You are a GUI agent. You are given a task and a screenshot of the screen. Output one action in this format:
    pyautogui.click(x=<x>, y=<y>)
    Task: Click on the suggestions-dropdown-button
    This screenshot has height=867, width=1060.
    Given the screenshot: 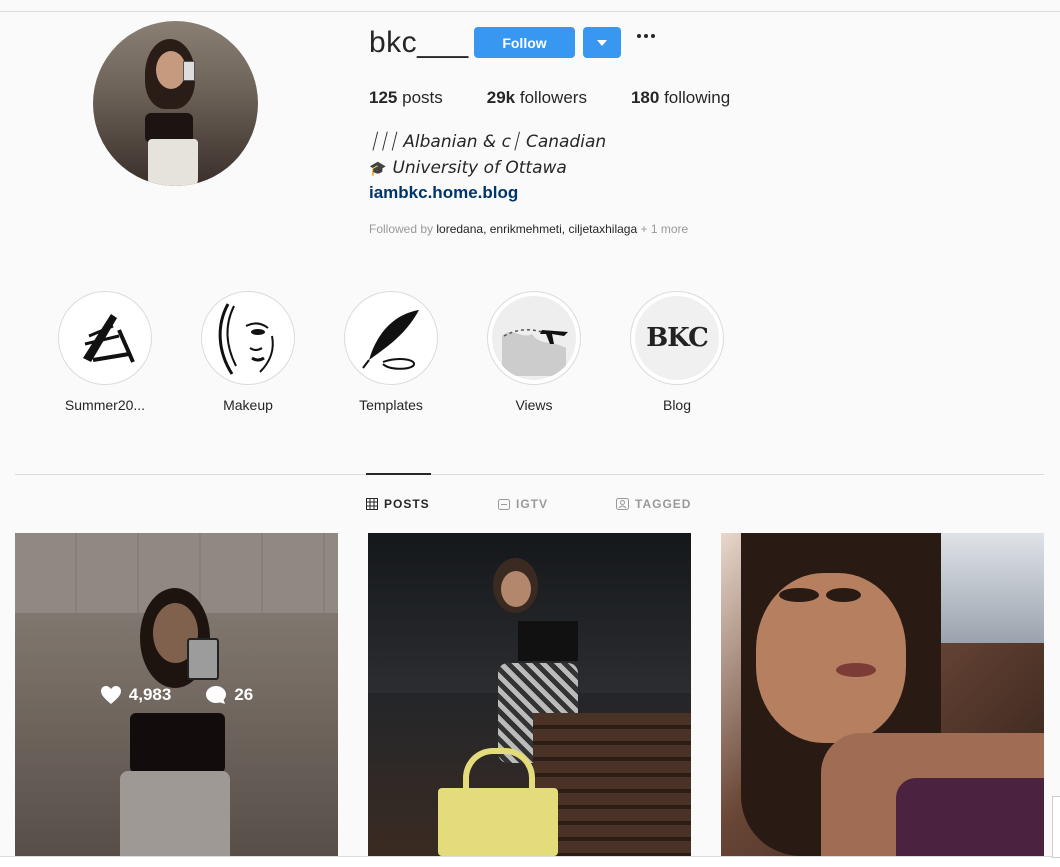 What is the action you would take?
    pyautogui.click(x=602, y=42)
    